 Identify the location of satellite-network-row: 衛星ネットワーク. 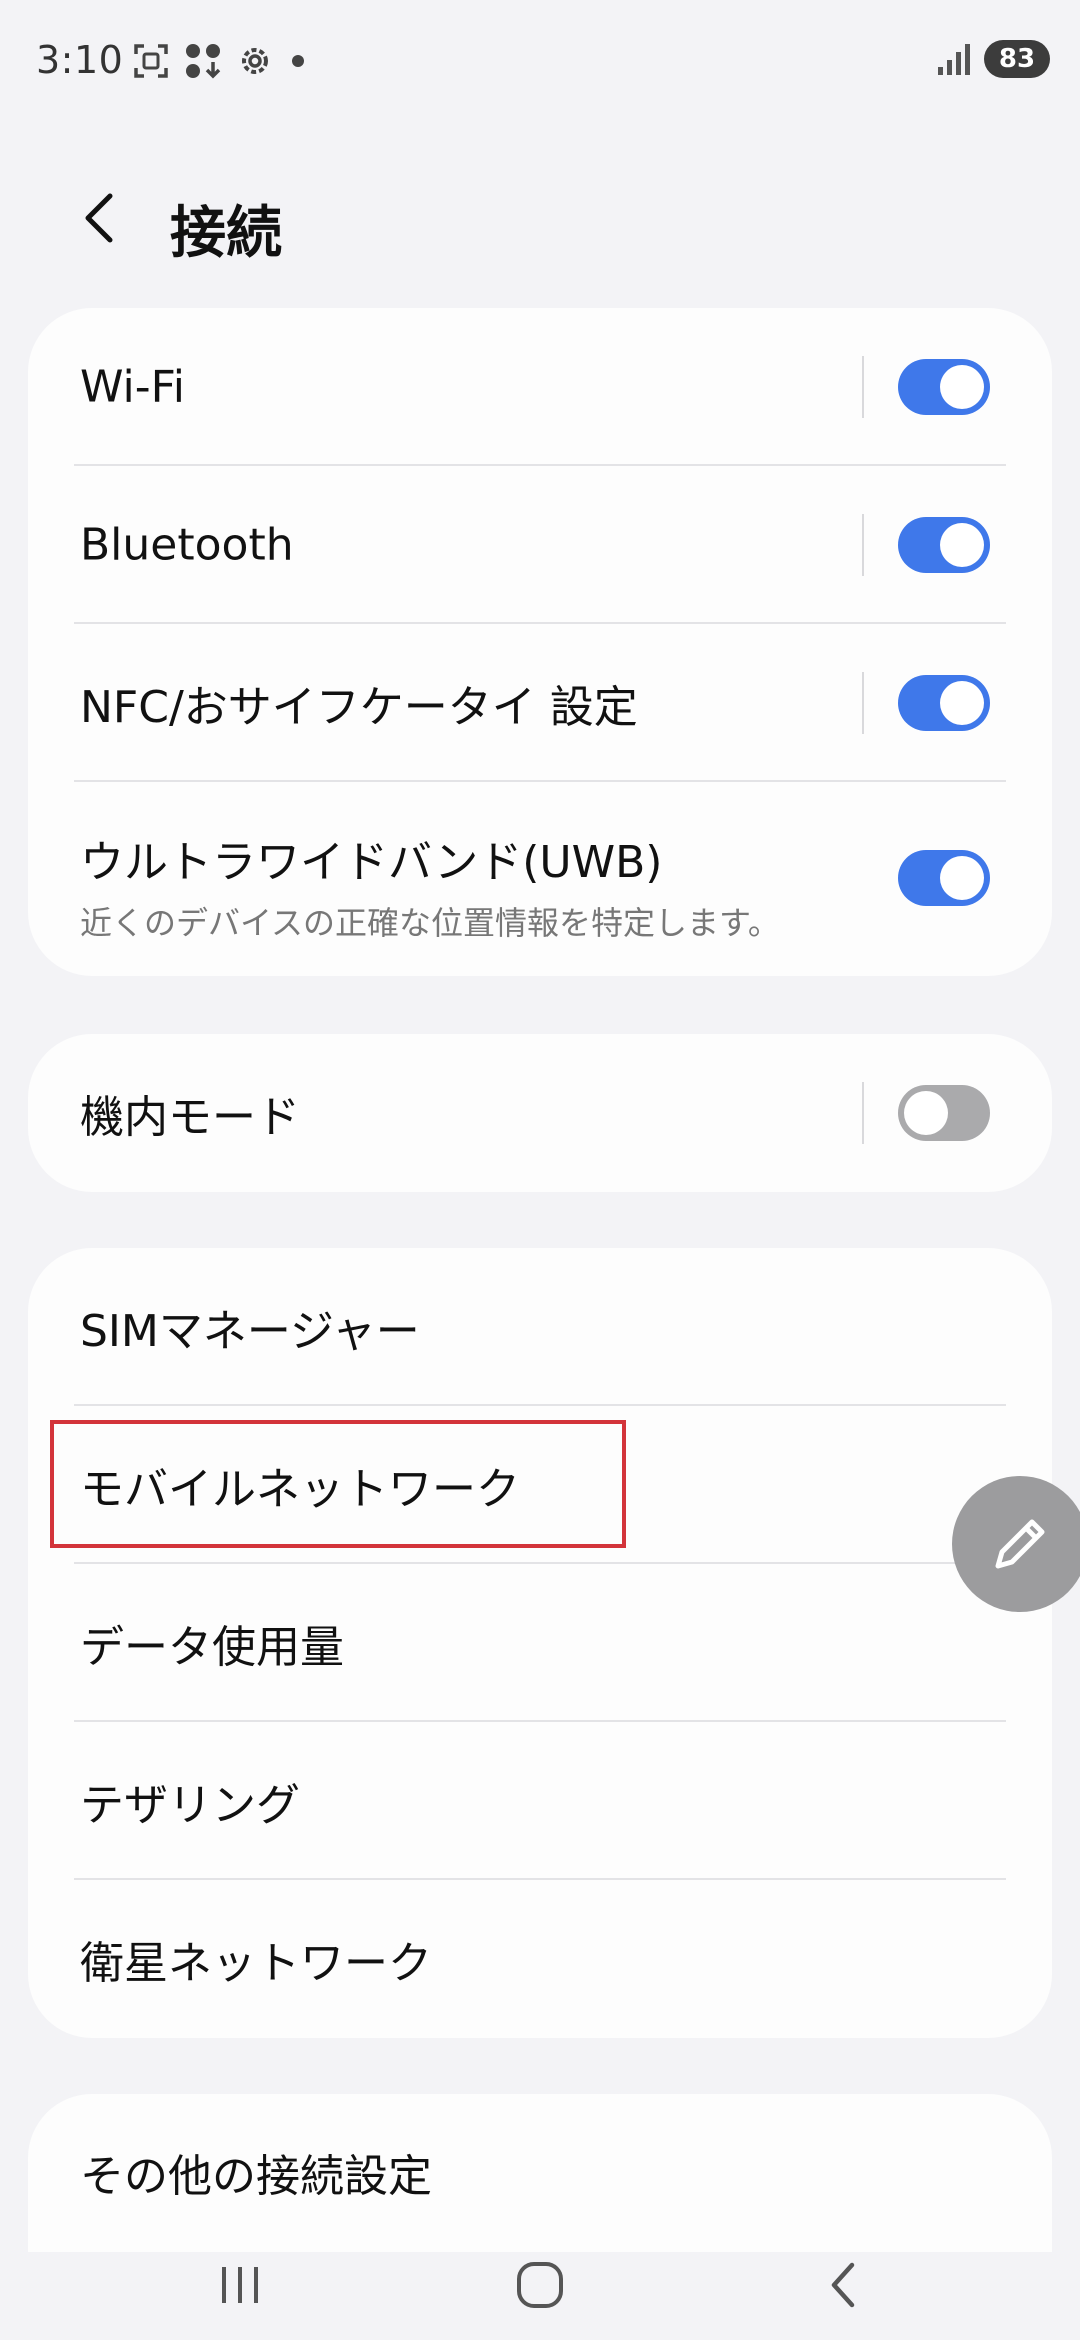
(540, 1959).